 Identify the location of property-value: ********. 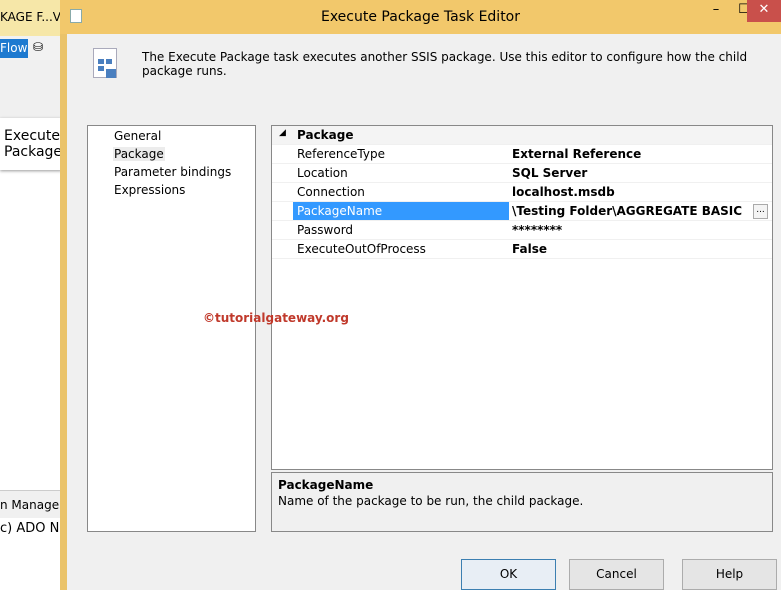
(537, 230).